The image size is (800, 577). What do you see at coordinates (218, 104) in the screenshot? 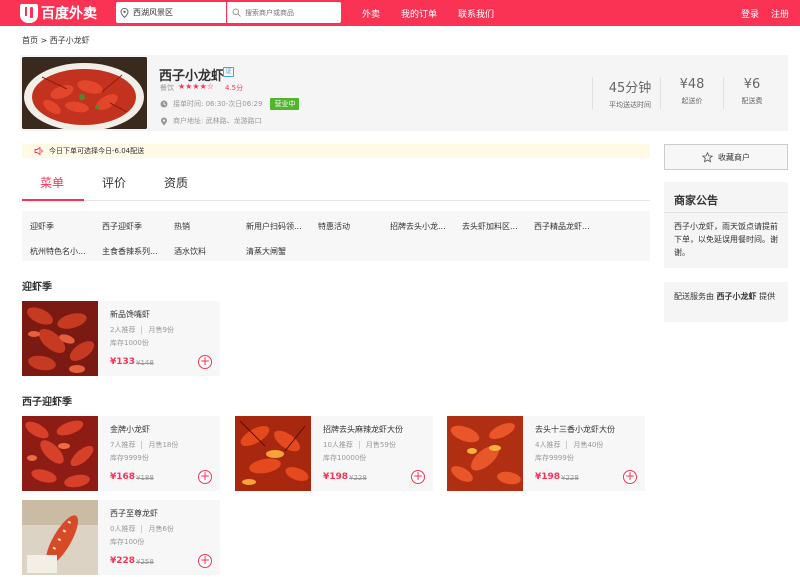
I see `hours-text: 接单时间: 06:30-次日06:29` at bounding box center [218, 104].